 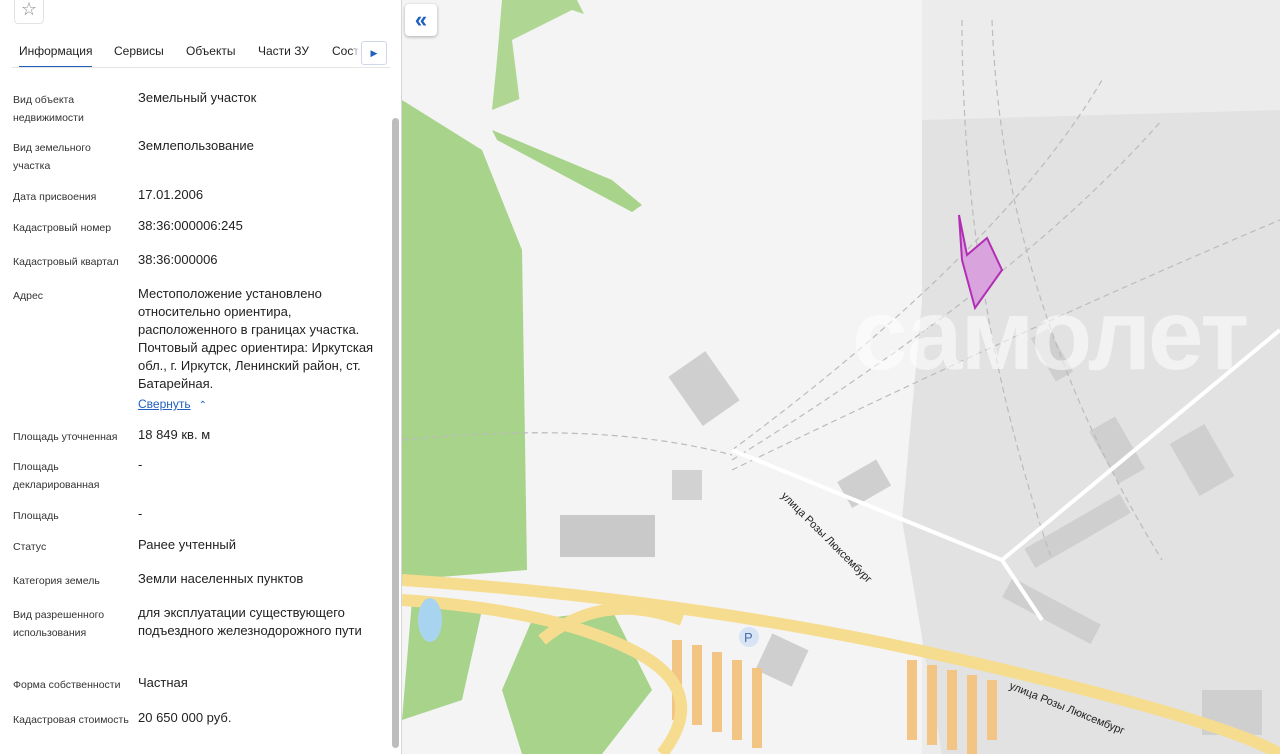 I want to click on field-value: 20 650 000 руб., so click(x=185, y=717).